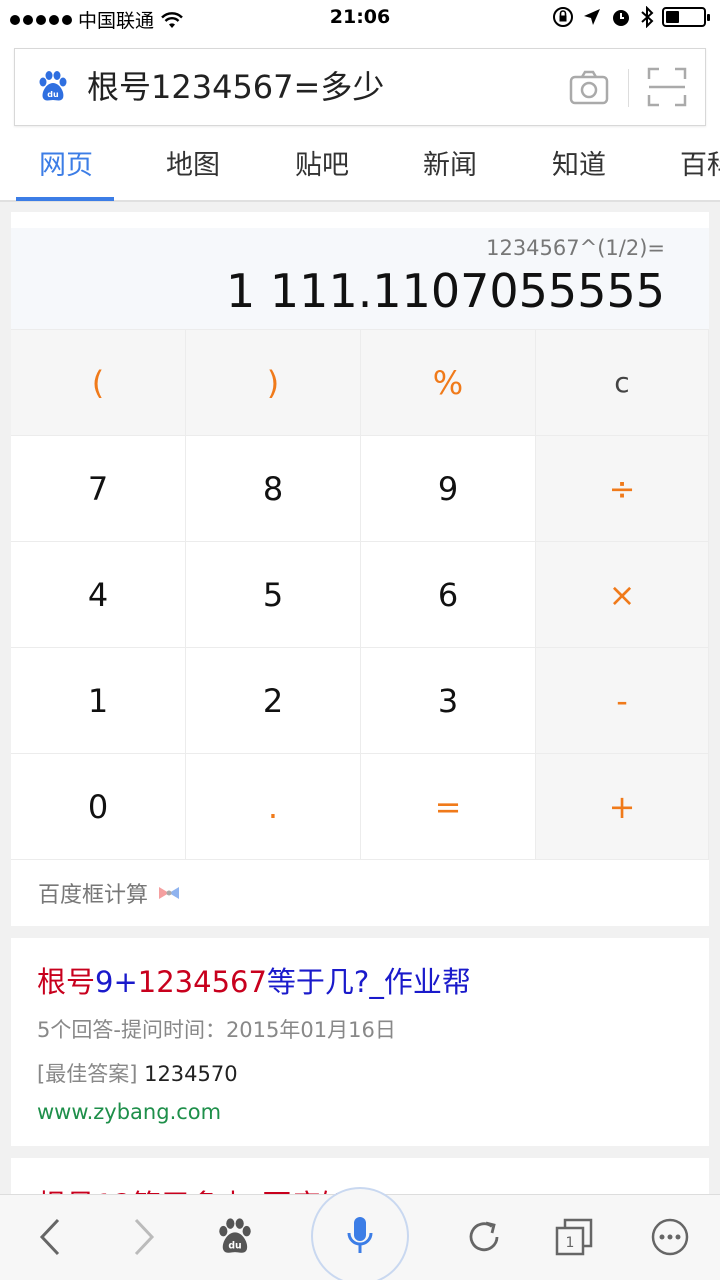  Describe the element at coordinates (216, 1030) in the screenshot. I see `result-meta: 5个回答-提问时间：2015年01月16日` at that location.